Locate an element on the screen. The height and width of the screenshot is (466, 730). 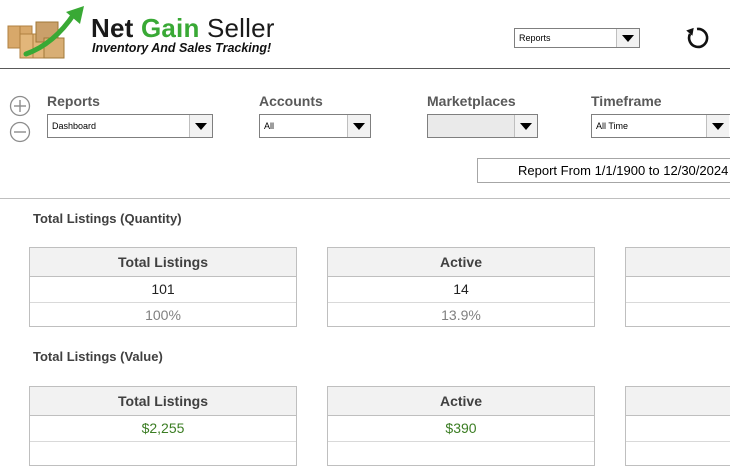
card-value: $390 is located at coordinates (461, 429).